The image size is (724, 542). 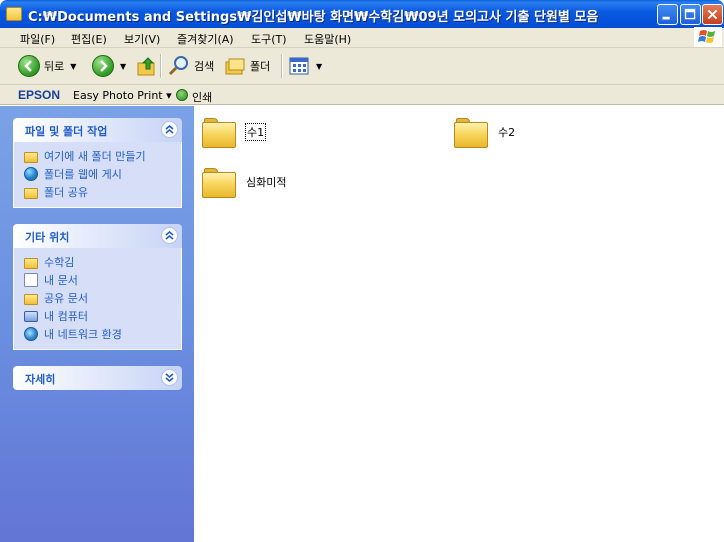 What do you see at coordinates (31, 316) in the screenshot?
I see `my-computer-icon` at bounding box center [31, 316].